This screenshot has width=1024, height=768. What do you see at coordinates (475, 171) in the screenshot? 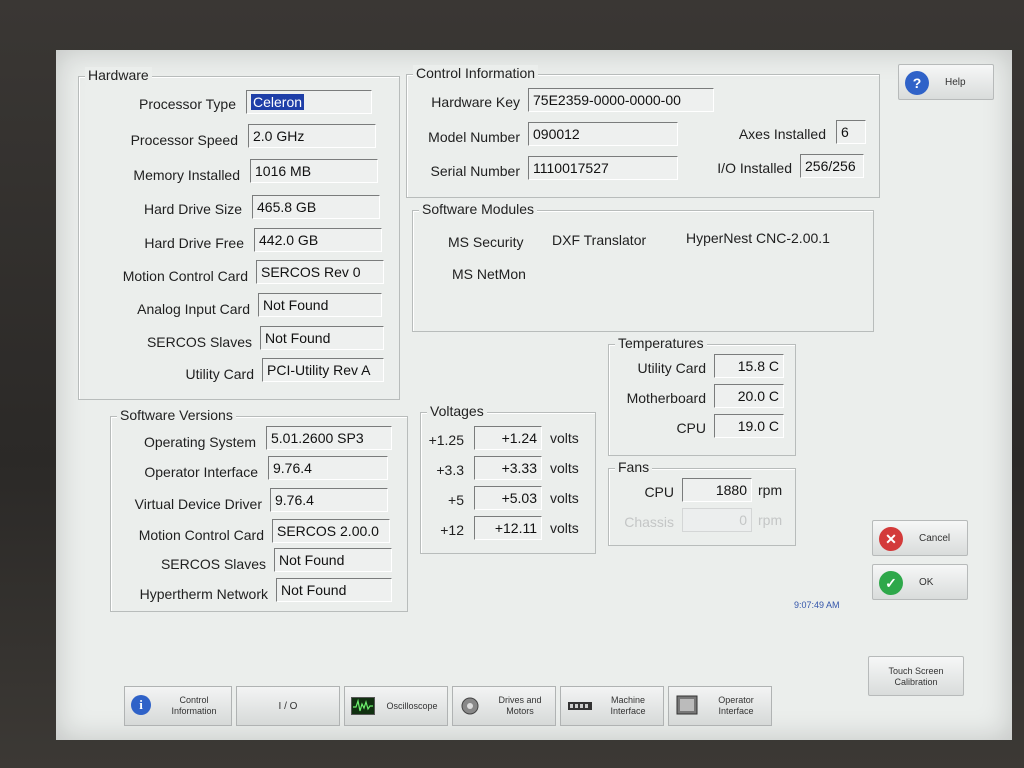
I see `serial-number-label: Serial Number` at bounding box center [475, 171].